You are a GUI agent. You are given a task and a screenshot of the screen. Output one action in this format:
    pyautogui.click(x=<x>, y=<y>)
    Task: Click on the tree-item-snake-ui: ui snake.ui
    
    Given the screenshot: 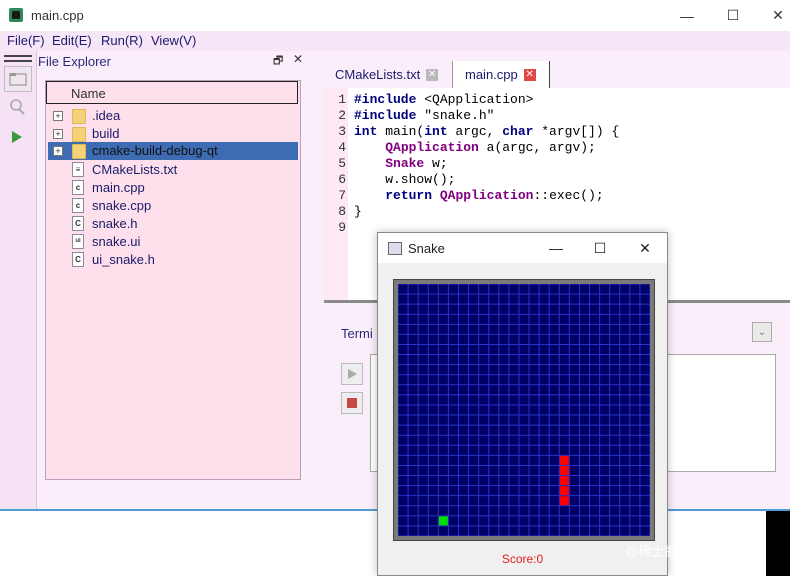 What is the action you would take?
    pyautogui.click(x=173, y=242)
    